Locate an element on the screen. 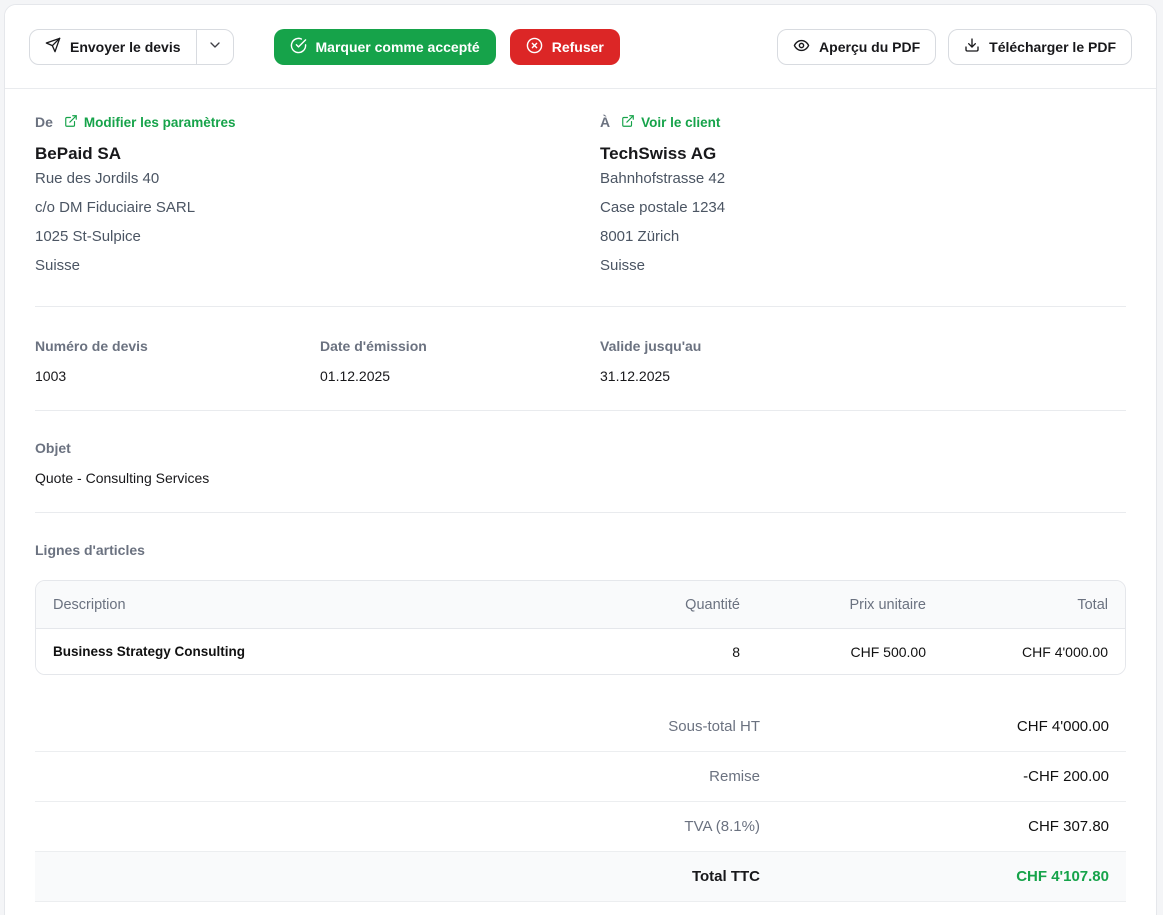 This screenshot has width=1163, height=915. column-header-unit-price: Prix unitaire is located at coordinates (887, 604).